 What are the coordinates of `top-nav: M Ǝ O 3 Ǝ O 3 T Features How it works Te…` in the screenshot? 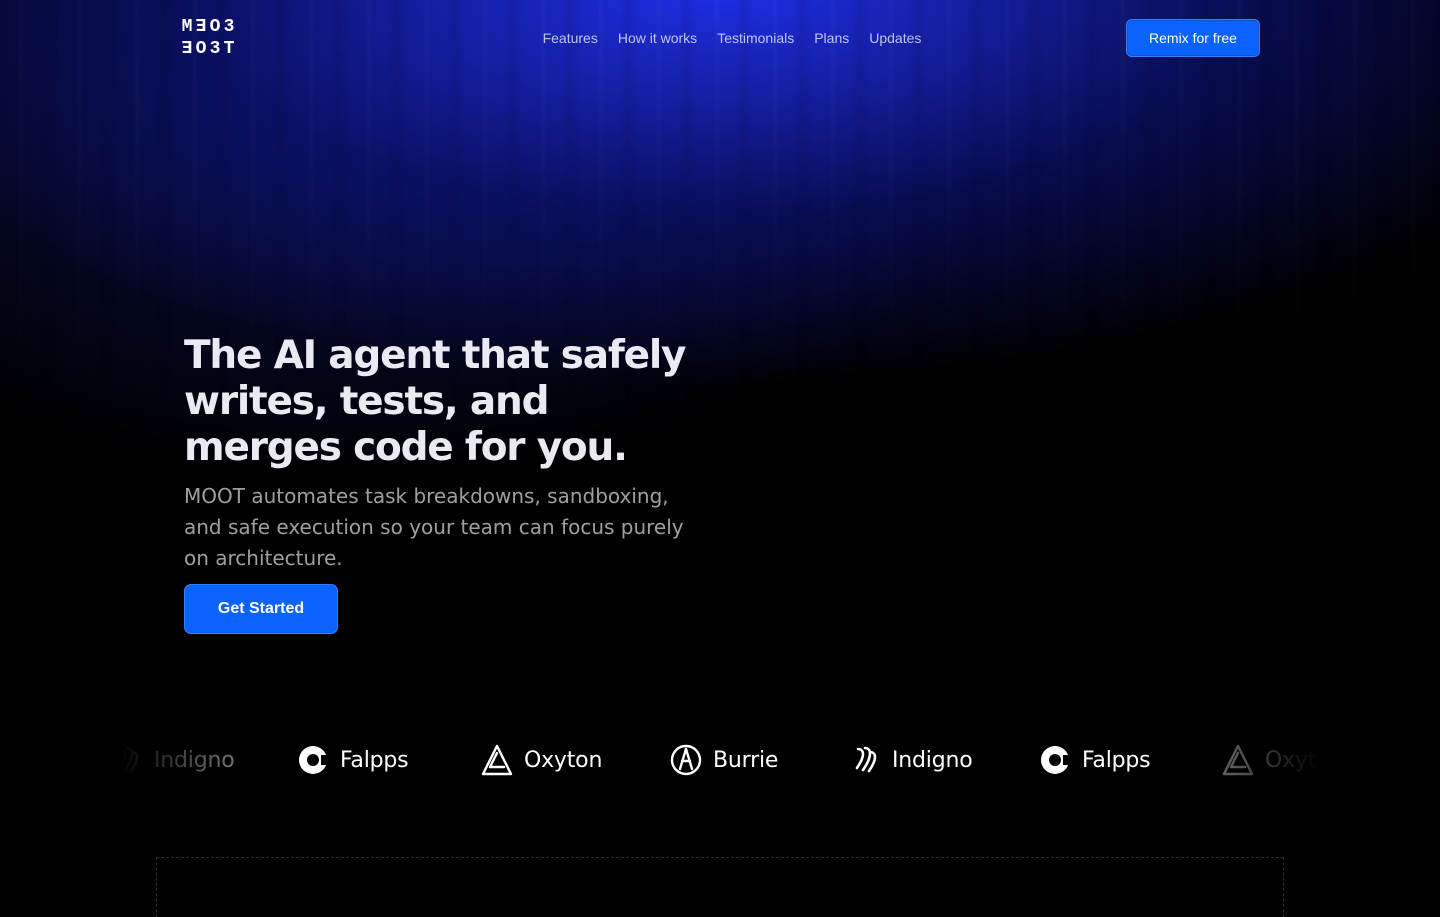 It's located at (720, 38).